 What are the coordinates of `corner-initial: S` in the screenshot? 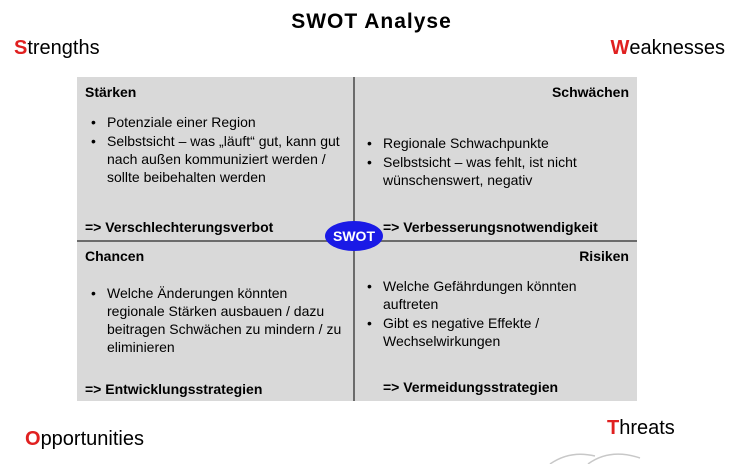 It's located at (21, 48).